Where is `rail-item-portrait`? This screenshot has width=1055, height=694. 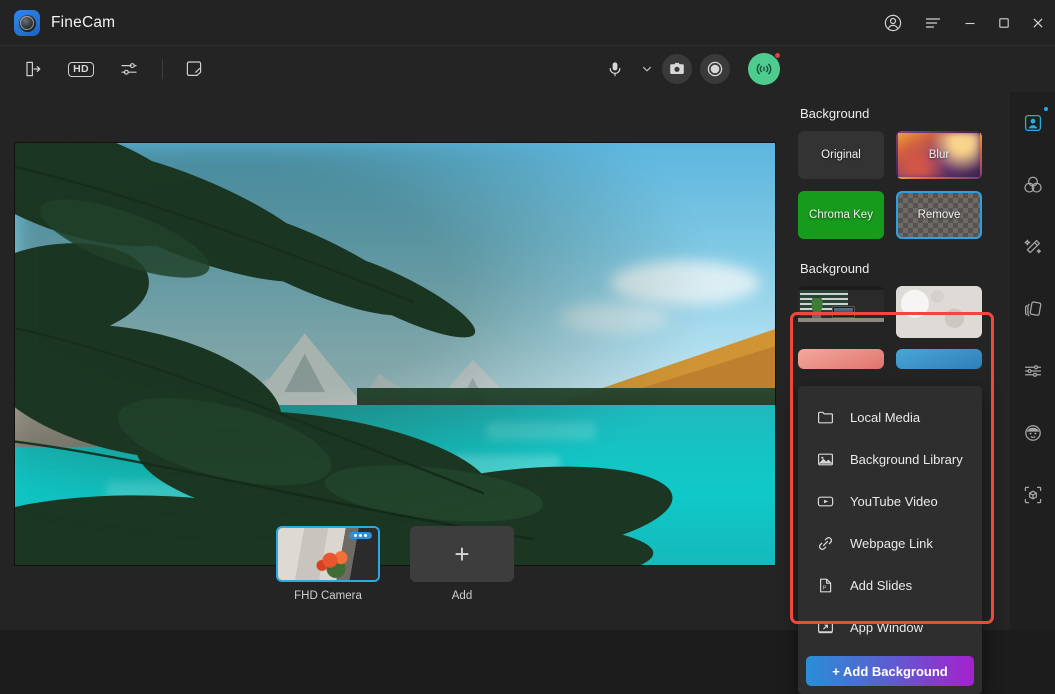
rail-item-portrait is located at coordinates (1033, 123).